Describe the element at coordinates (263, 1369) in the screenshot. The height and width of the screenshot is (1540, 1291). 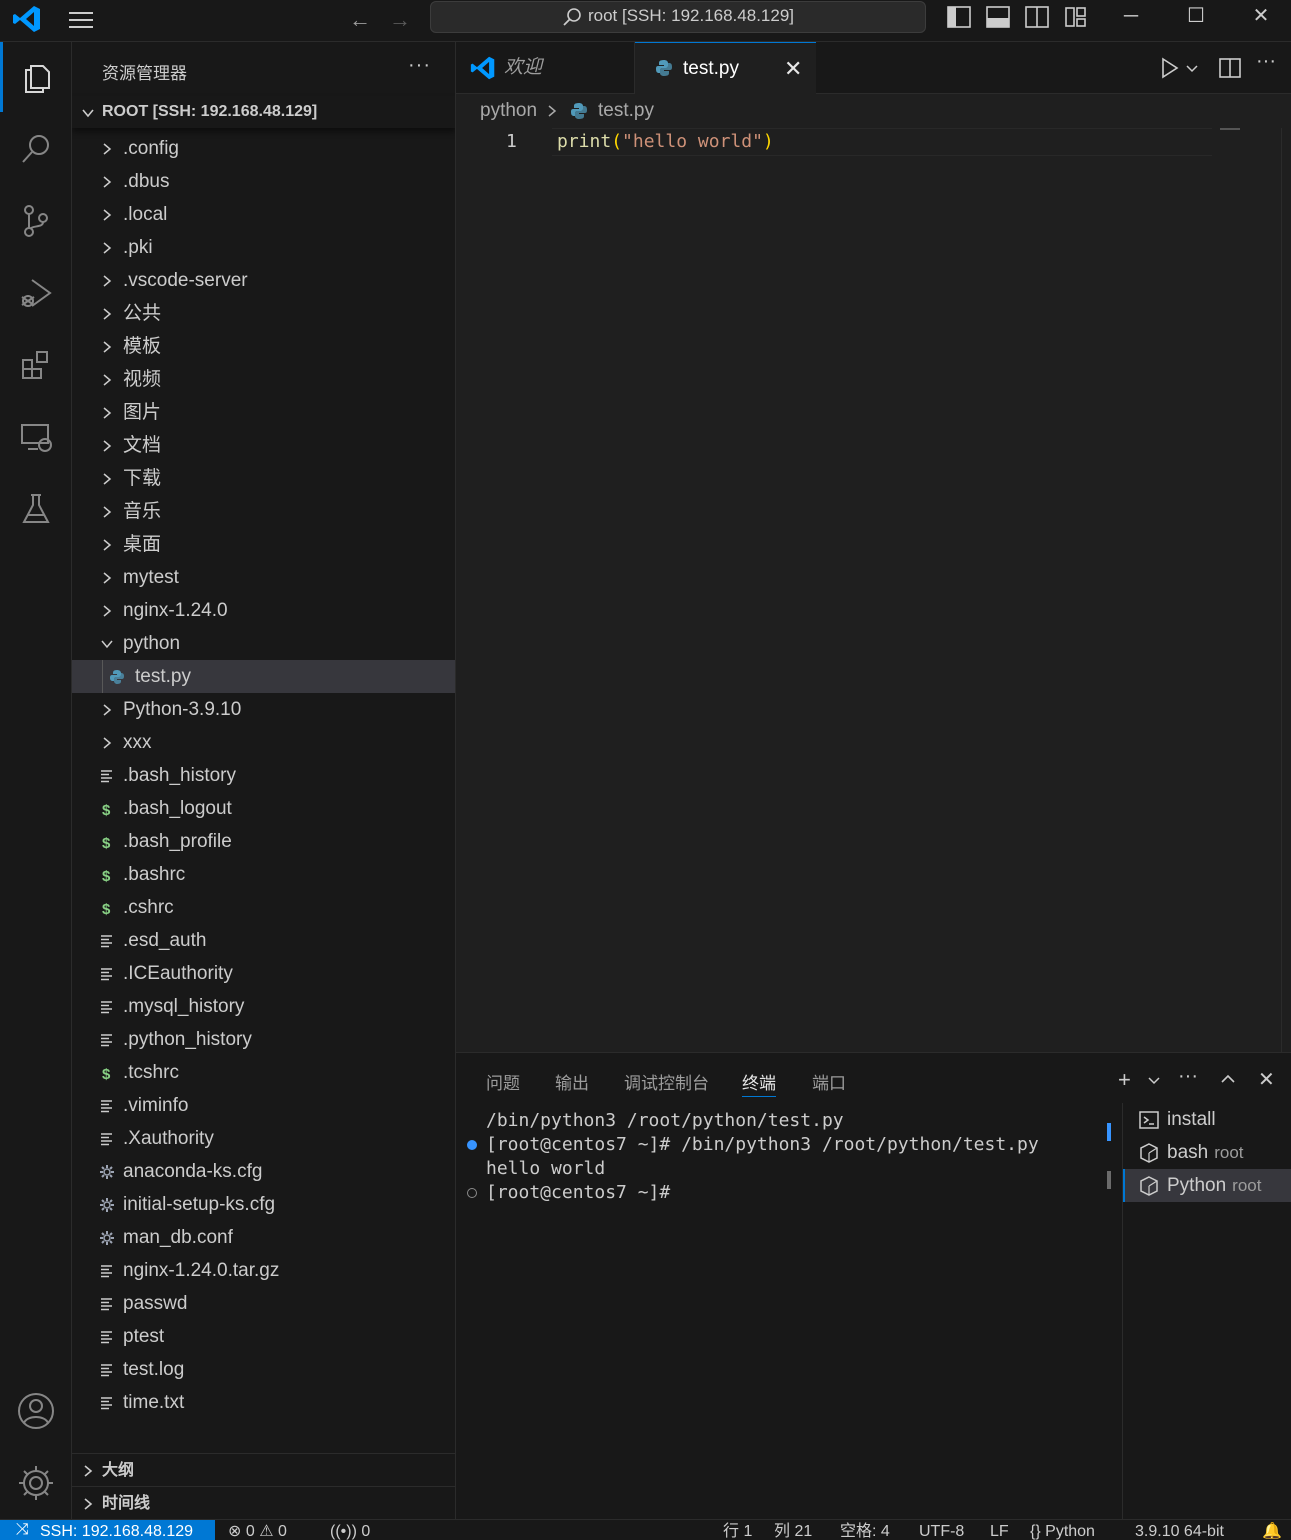
I see `tree-file: test.log` at that location.